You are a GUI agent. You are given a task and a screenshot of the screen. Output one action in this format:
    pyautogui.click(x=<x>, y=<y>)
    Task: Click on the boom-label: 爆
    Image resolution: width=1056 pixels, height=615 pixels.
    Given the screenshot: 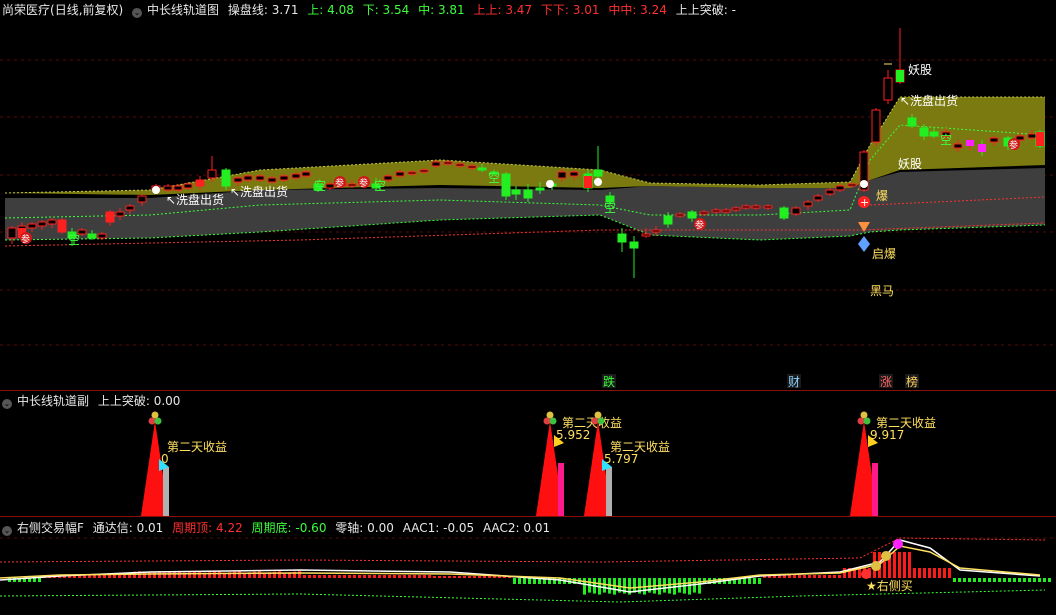 What is the action you would take?
    pyautogui.click(x=882, y=196)
    